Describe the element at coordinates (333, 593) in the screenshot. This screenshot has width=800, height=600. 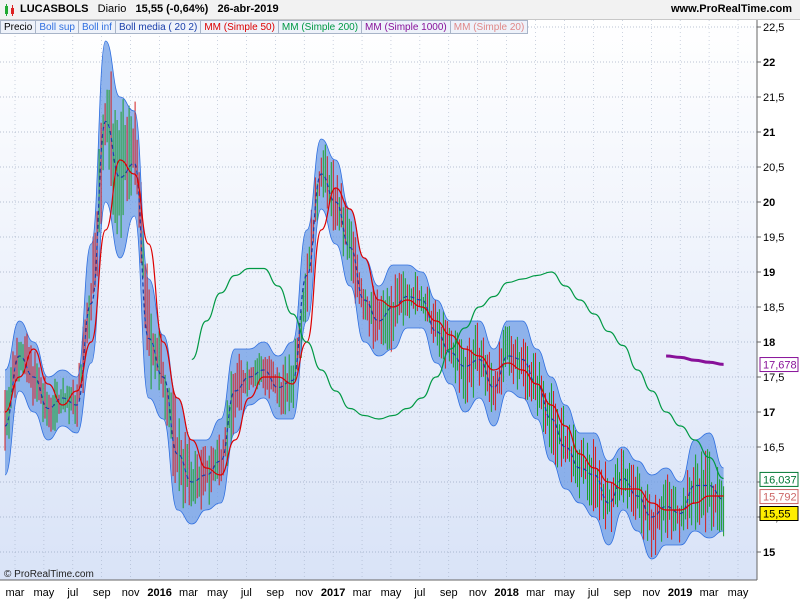
I see `x-tick-label: 2017` at that location.